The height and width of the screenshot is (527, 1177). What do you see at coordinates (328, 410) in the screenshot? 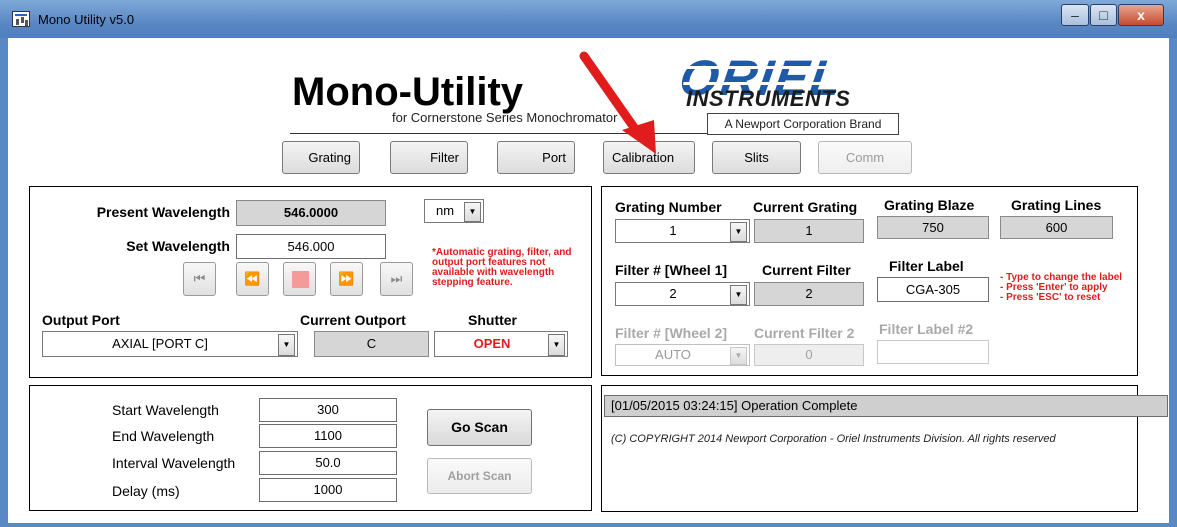
I see `start-wavelength-input: 300` at bounding box center [328, 410].